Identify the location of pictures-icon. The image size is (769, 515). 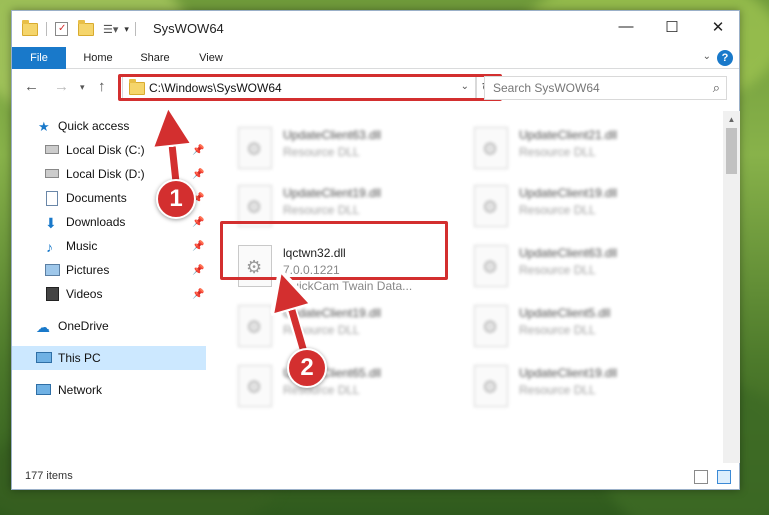
(52, 270).